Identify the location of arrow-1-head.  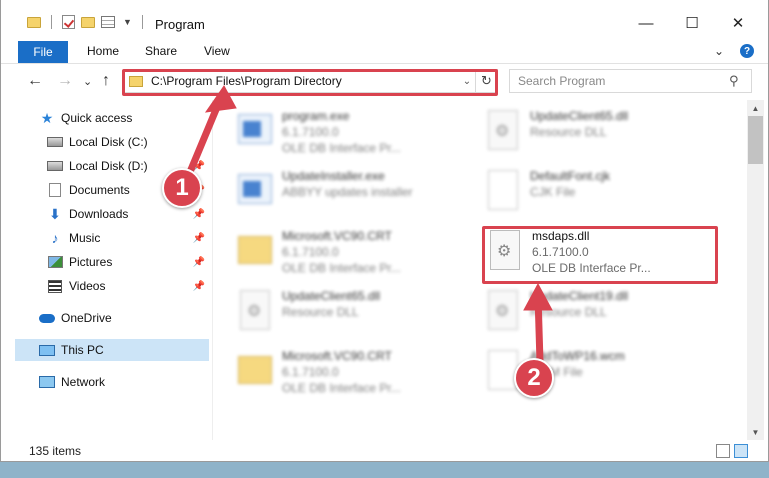
(220, 99).